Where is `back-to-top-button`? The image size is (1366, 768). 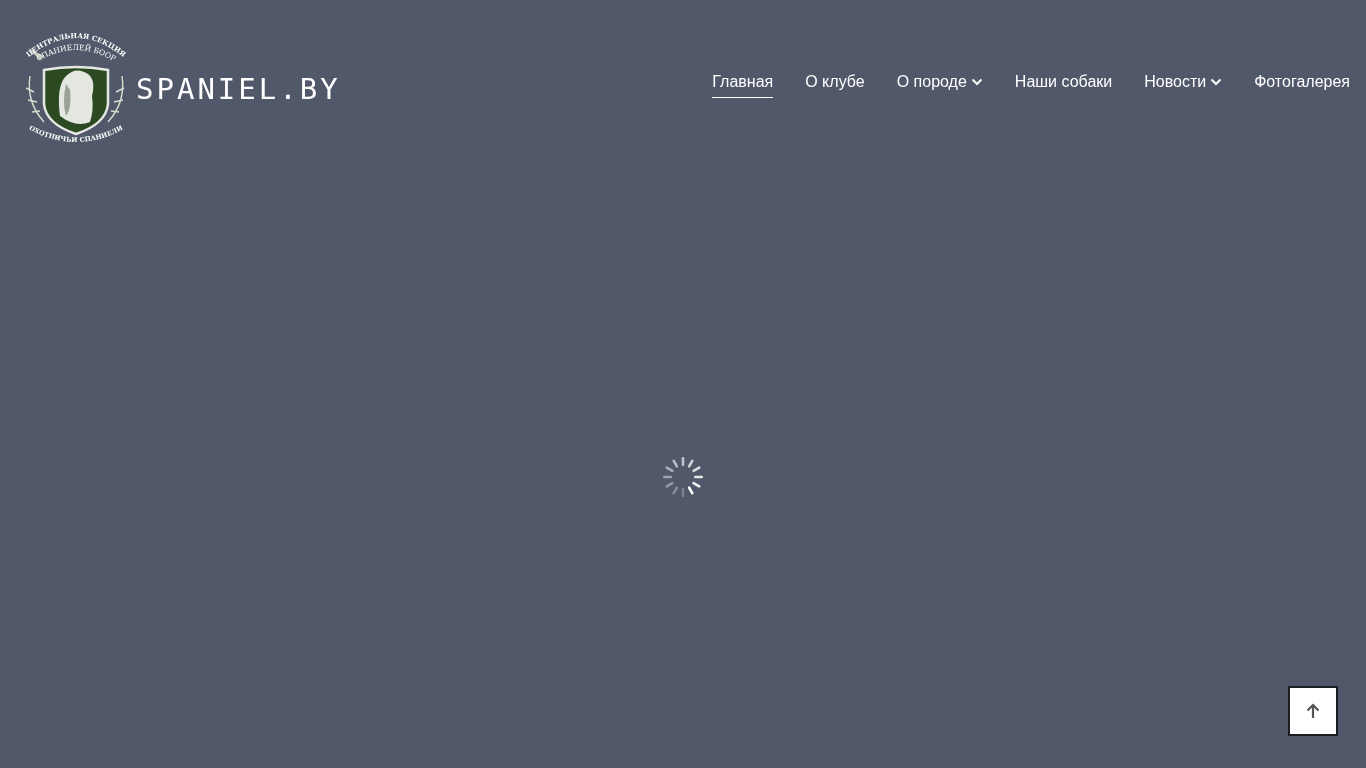
back-to-top-button is located at coordinates (1313, 711).